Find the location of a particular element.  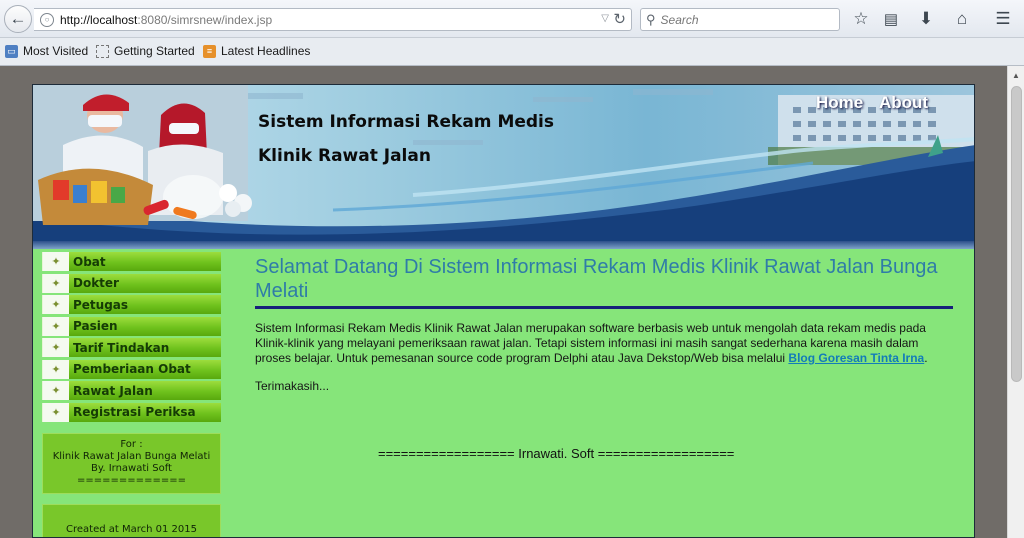

created-box: Created at March 01 2015 is located at coordinates (131, 520).